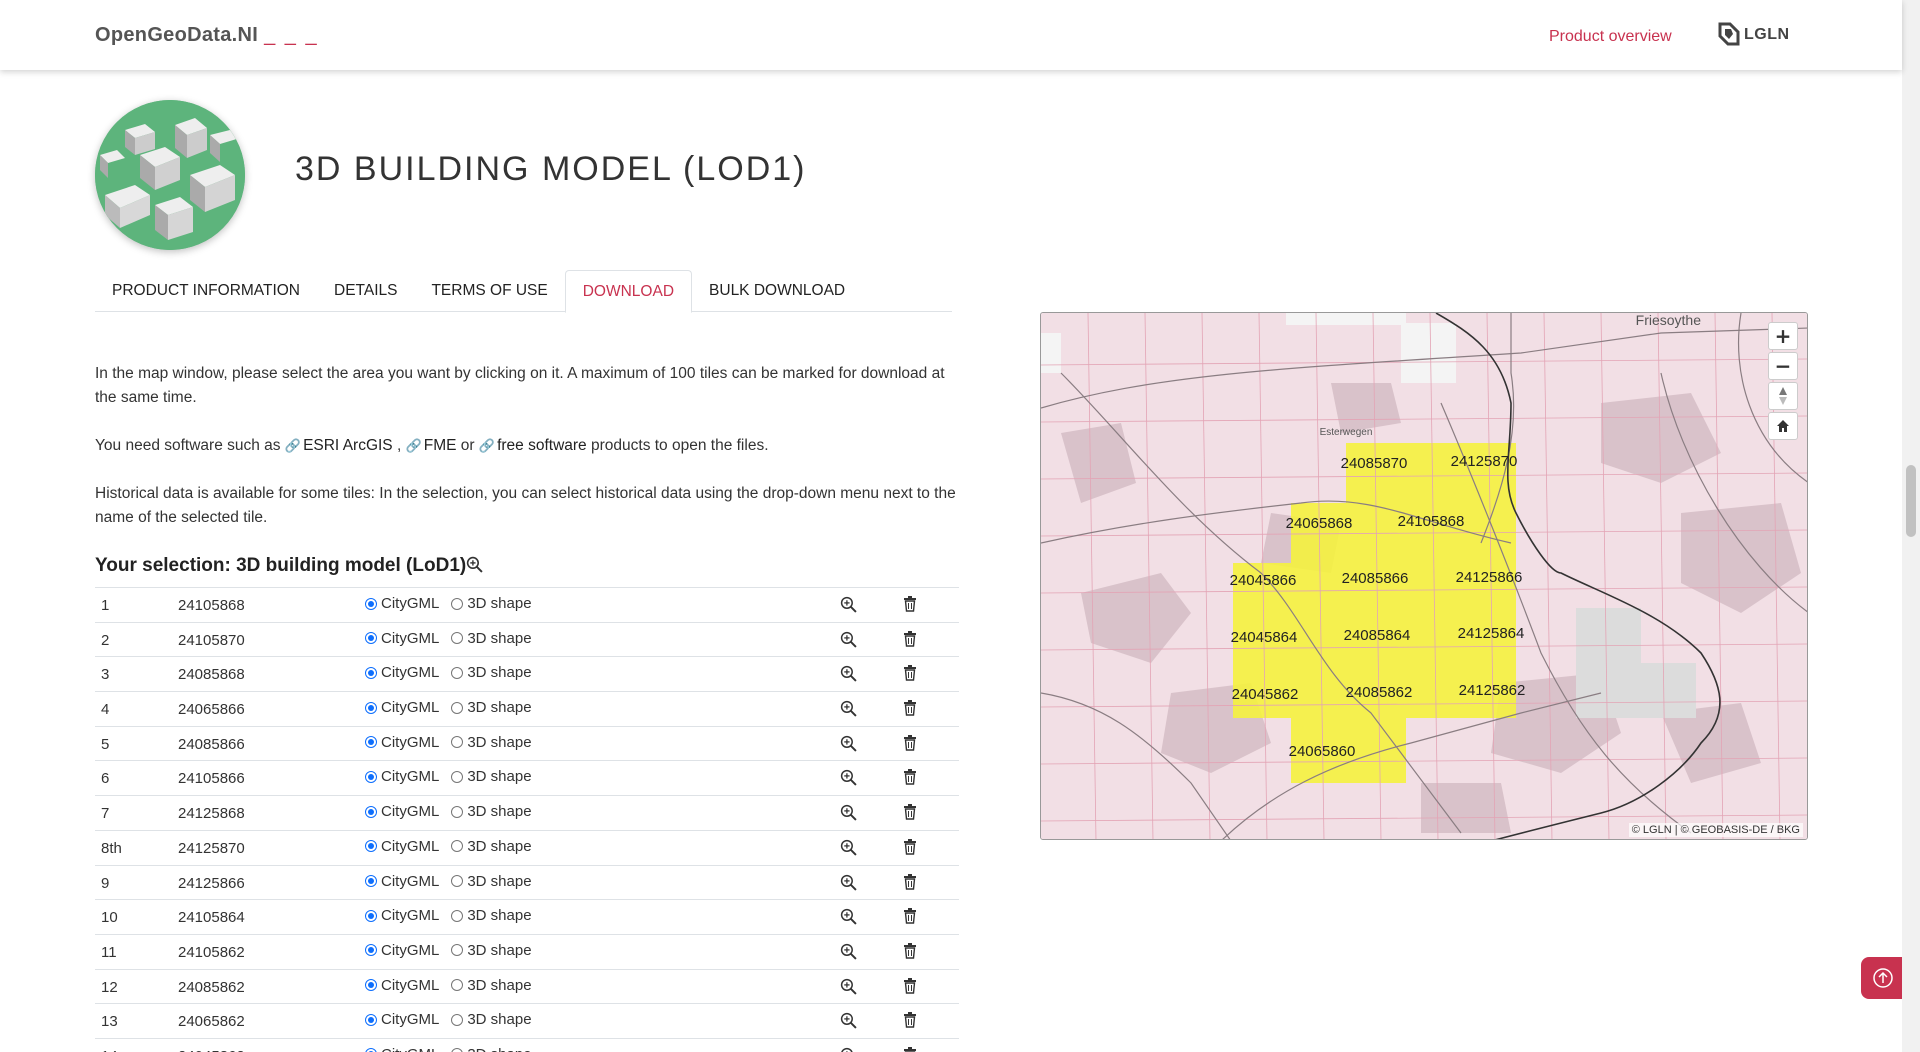 This screenshot has width=1920, height=1052. Describe the element at coordinates (176, 35) in the screenshot. I see `brand-name: OpenGeoData.NI` at that location.